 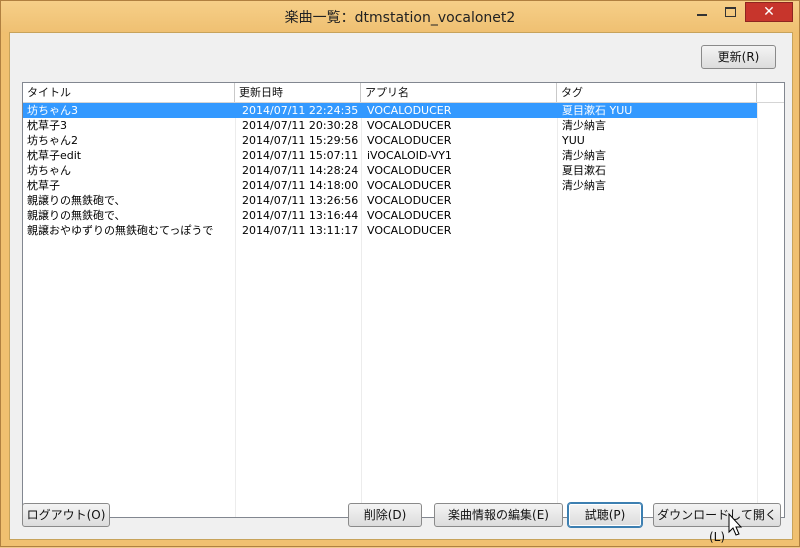 What do you see at coordinates (300, 140) in the screenshot?
I see `cell-updated: 2014/07/11 15:29:56` at bounding box center [300, 140].